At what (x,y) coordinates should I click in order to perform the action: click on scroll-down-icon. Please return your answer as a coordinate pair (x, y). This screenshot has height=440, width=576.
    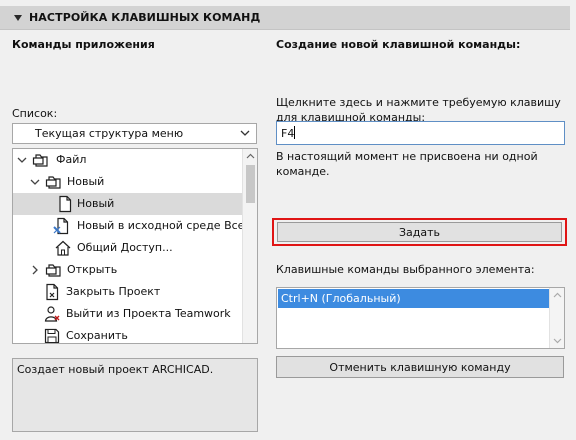
    Looking at the image, I should click on (557, 341).